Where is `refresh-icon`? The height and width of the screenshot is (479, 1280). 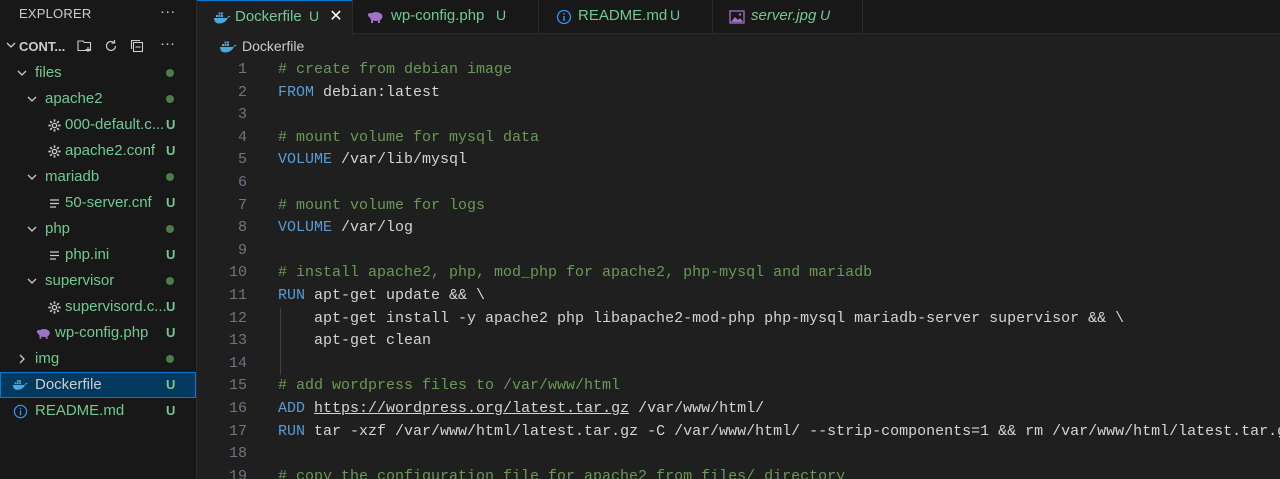
refresh-icon is located at coordinates (110, 46).